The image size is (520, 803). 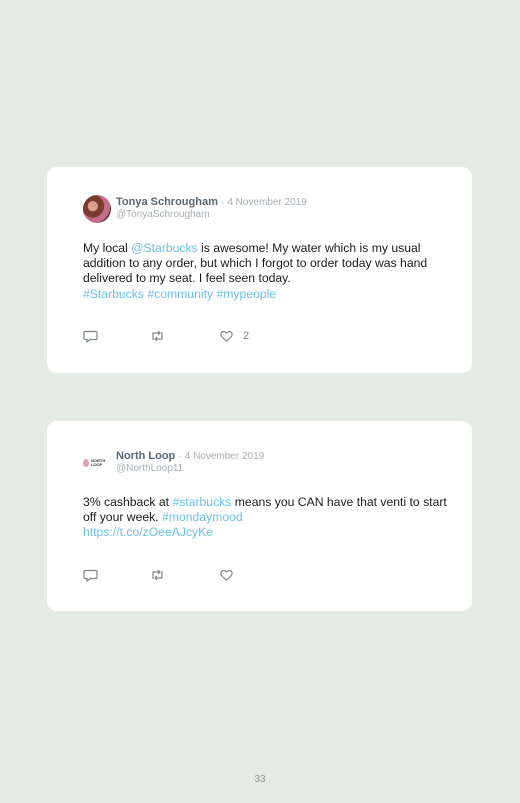 I want to click on avatar, so click(x=97, y=209).